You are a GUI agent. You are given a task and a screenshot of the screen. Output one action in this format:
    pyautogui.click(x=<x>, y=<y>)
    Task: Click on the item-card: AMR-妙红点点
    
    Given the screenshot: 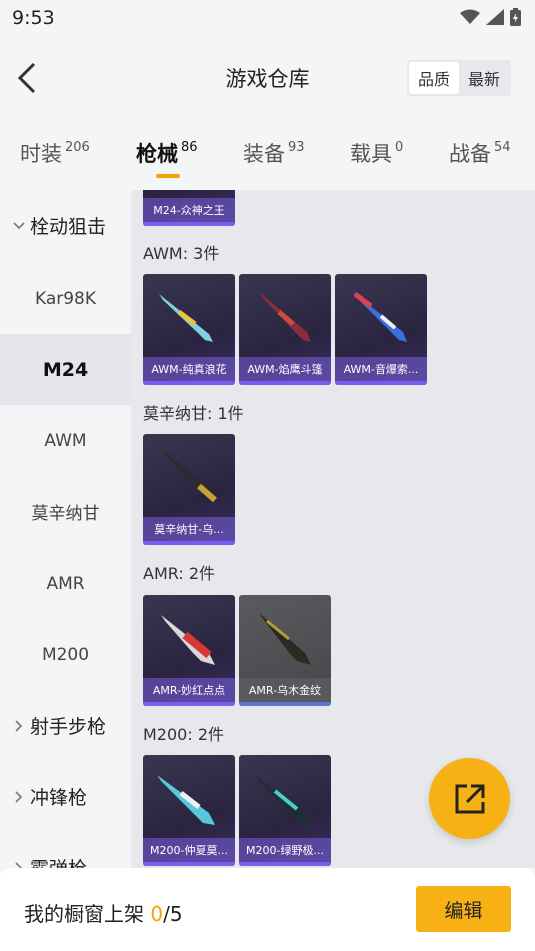 What is the action you would take?
    pyautogui.click(x=189, y=650)
    